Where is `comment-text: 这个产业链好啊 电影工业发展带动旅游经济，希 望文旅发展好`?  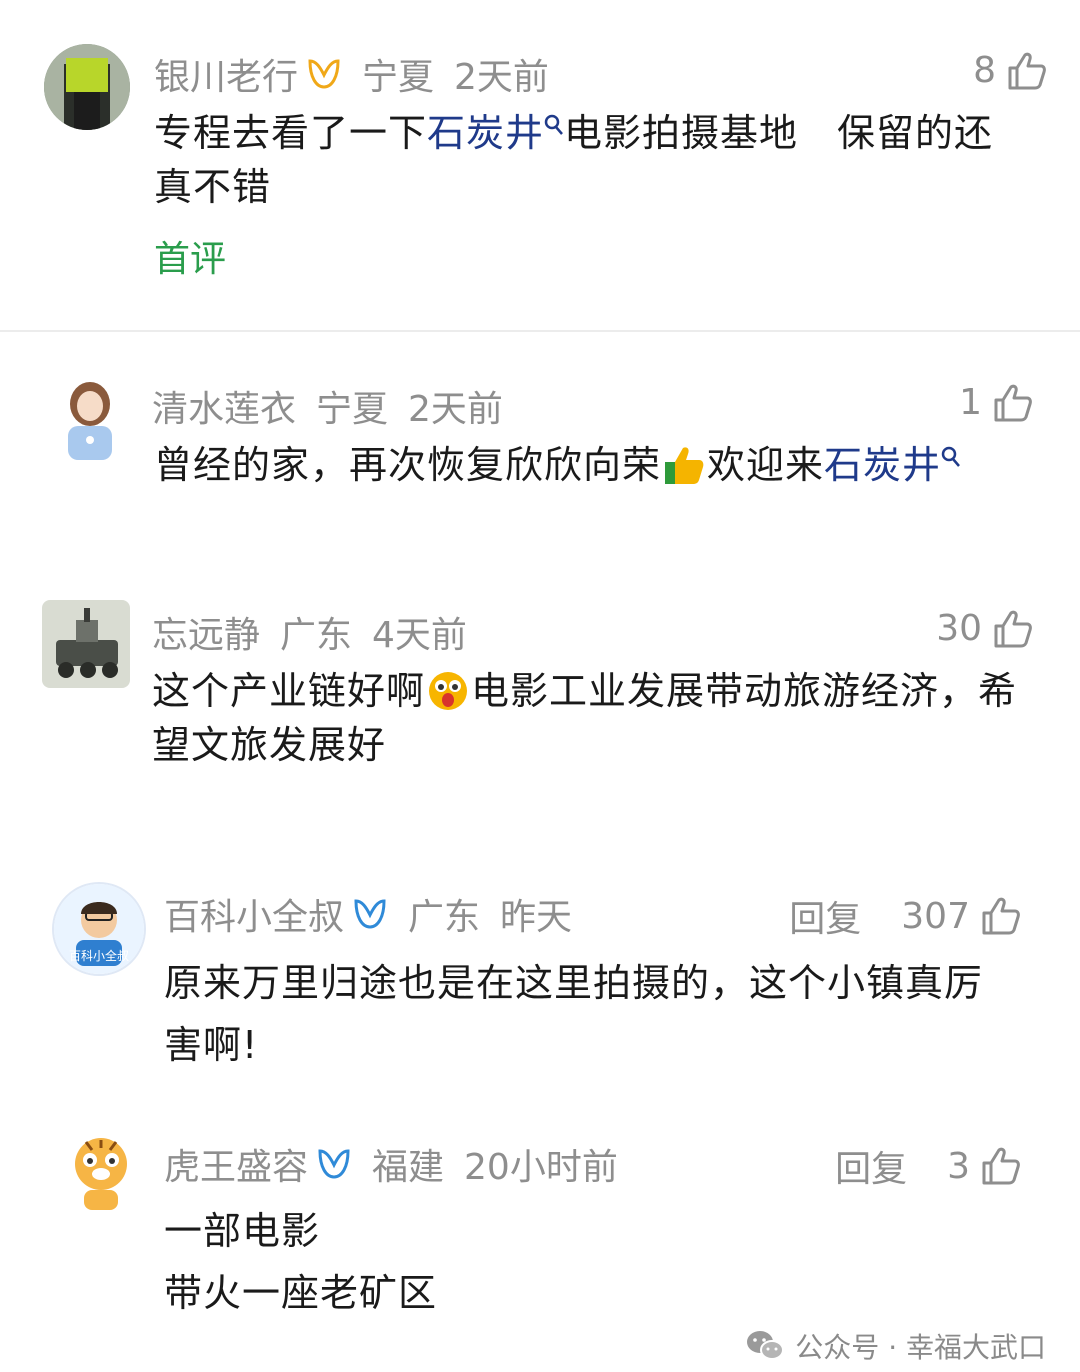 comment-text: 这个产业链好啊 电影工业发展带动旅游经济，希 望文旅发展好 is located at coordinates (585, 718).